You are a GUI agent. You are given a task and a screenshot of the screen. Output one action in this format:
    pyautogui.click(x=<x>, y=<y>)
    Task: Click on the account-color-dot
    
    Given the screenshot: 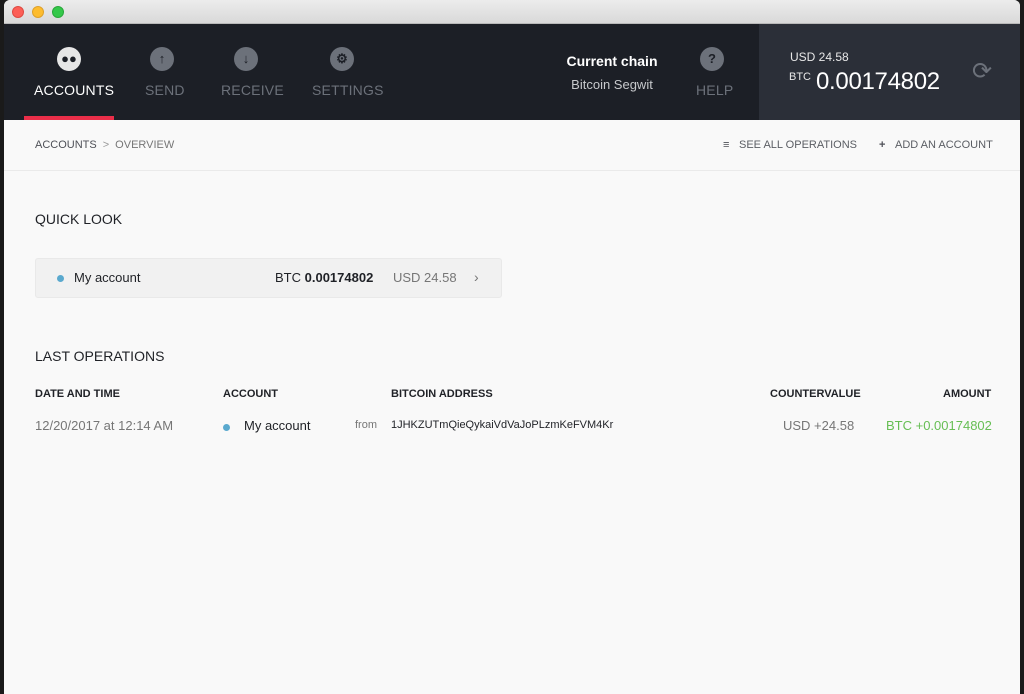 What is the action you would take?
    pyautogui.click(x=60, y=278)
    